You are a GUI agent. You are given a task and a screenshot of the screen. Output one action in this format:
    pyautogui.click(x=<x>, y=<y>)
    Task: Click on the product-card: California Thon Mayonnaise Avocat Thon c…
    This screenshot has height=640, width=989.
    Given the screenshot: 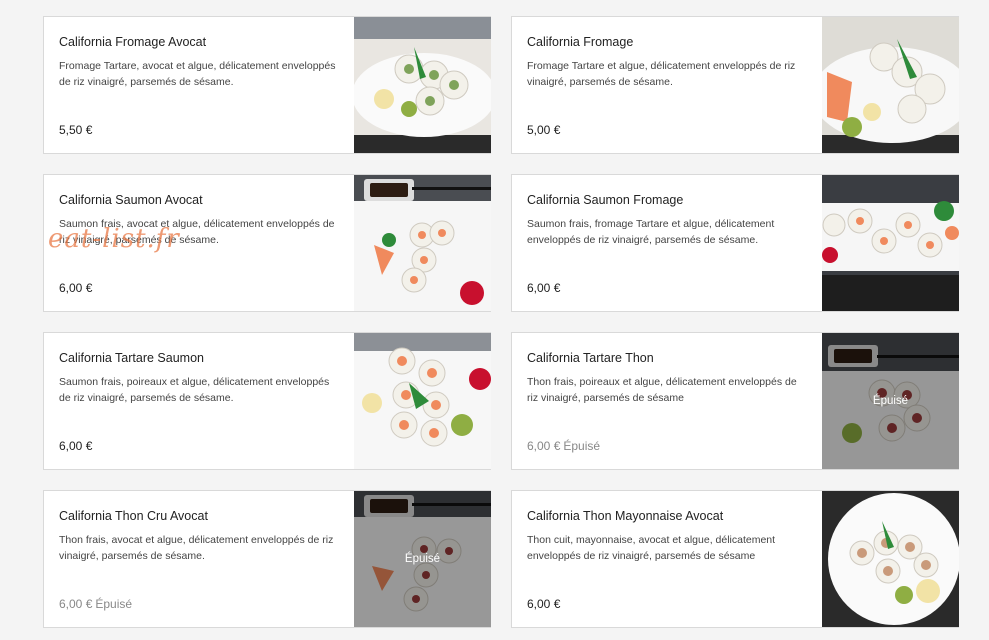 What is the action you would take?
    pyautogui.click(x=735, y=559)
    